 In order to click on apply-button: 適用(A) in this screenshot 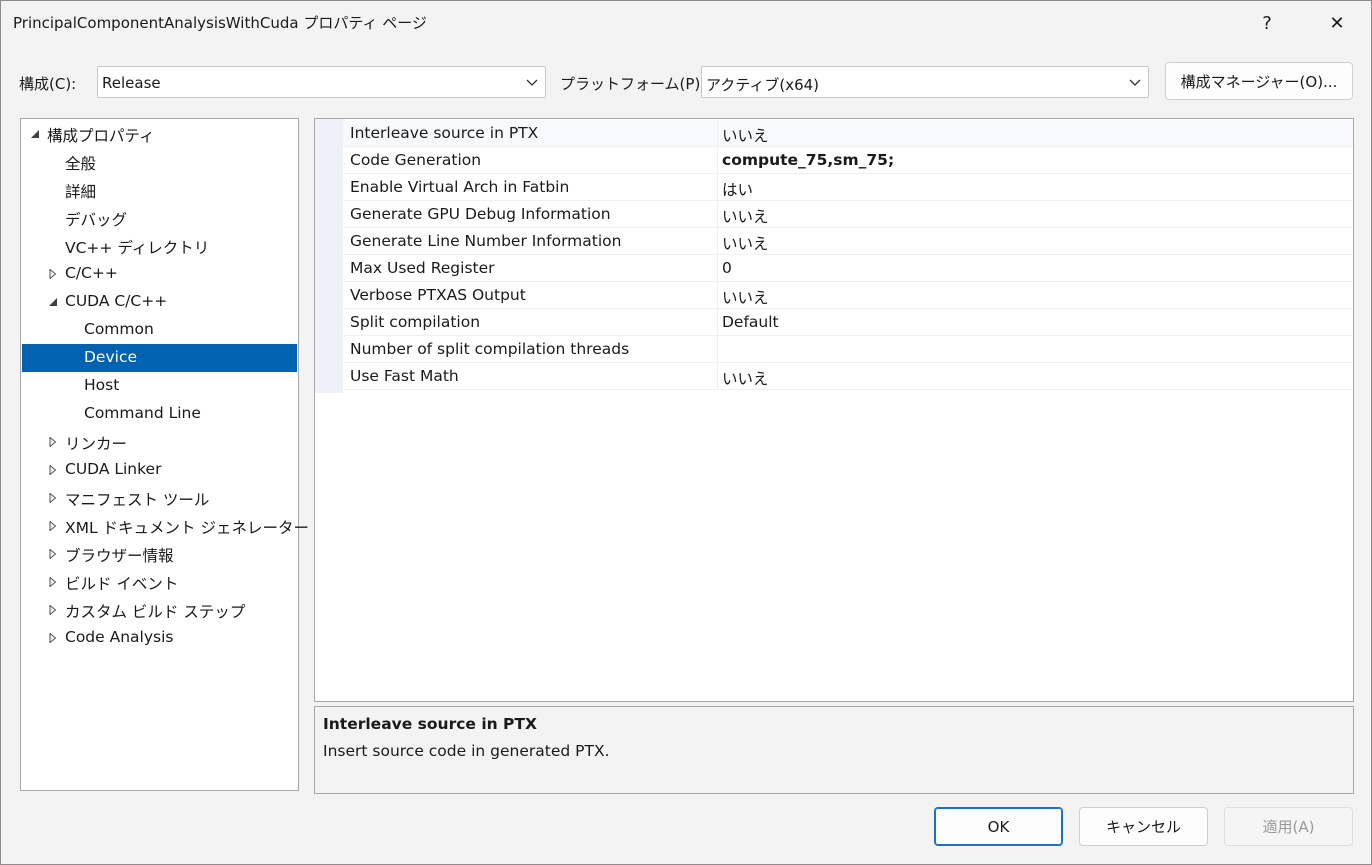, I will do `click(1288, 826)`.